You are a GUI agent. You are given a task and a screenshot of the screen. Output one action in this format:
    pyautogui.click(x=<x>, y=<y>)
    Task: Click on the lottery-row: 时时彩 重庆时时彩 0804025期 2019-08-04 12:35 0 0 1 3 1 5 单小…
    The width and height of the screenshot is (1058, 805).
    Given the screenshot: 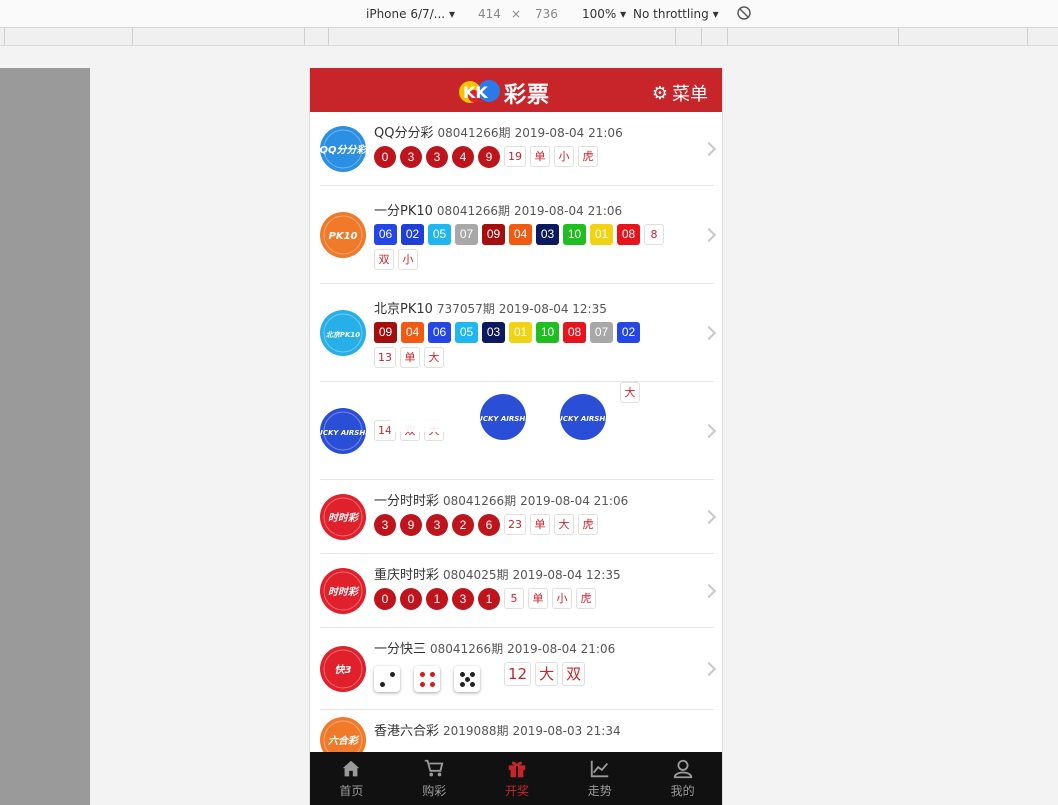 What is the action you would take?
    pyautogui.click(x=518, y=591)
    